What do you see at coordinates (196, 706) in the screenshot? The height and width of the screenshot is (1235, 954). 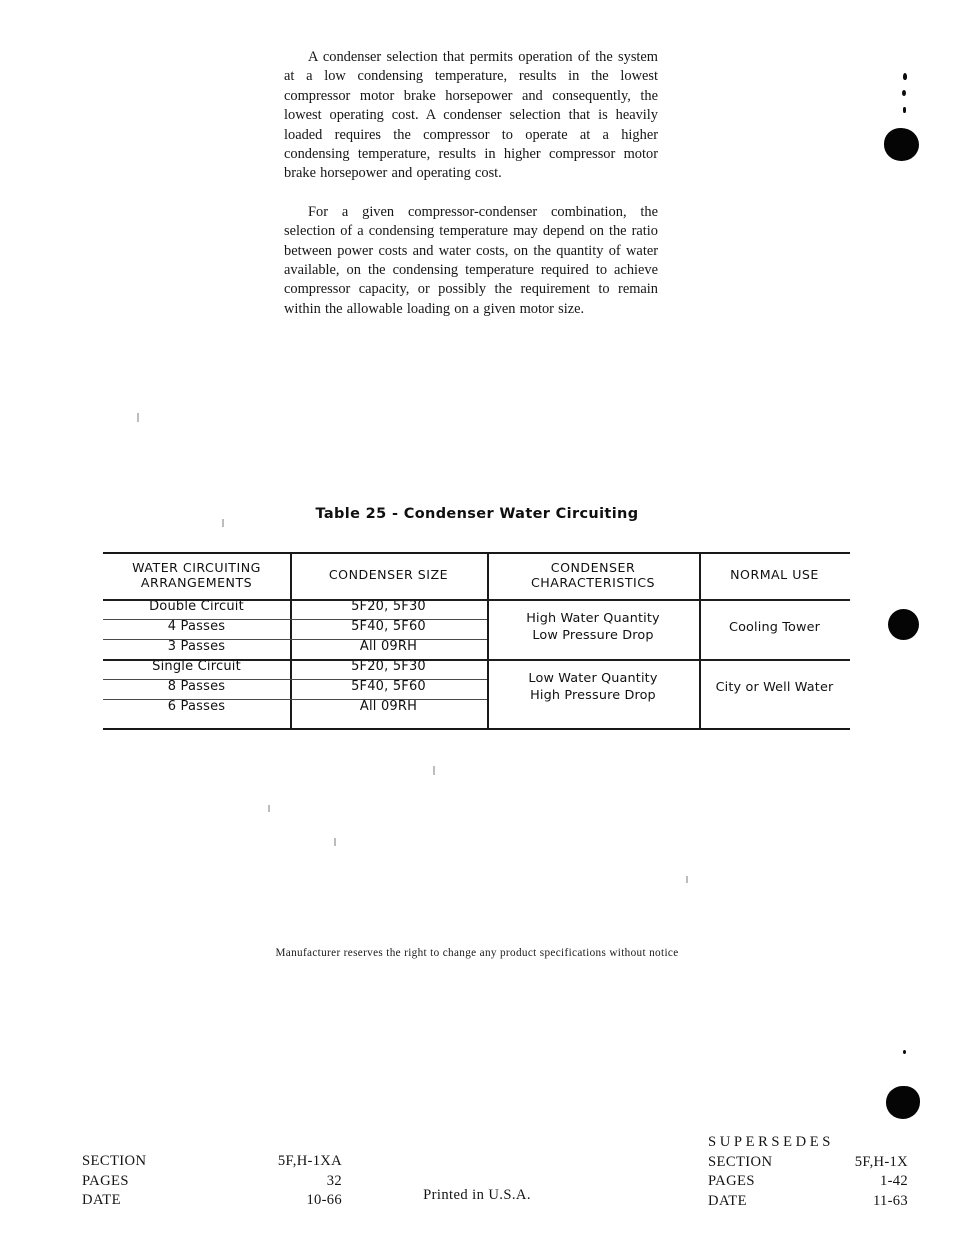 I see `cell-arrangement: 6 Passes` at bounding box center [196, 706].